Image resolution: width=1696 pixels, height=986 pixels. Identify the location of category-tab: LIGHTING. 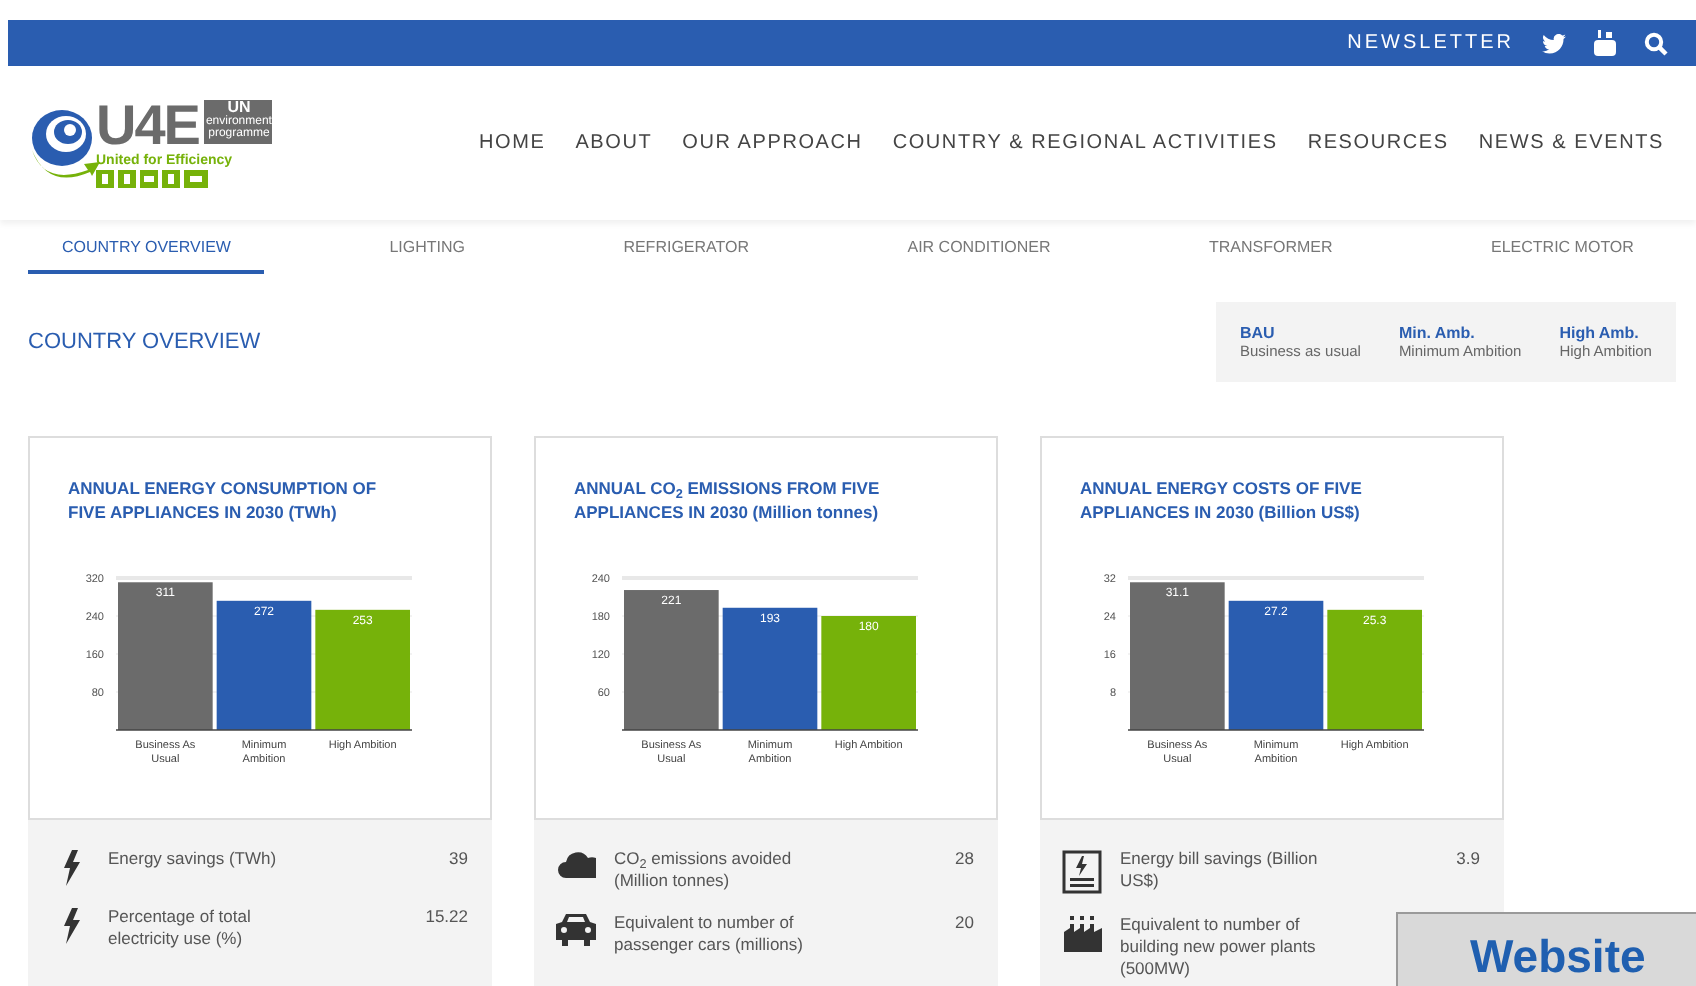
(427, 255).